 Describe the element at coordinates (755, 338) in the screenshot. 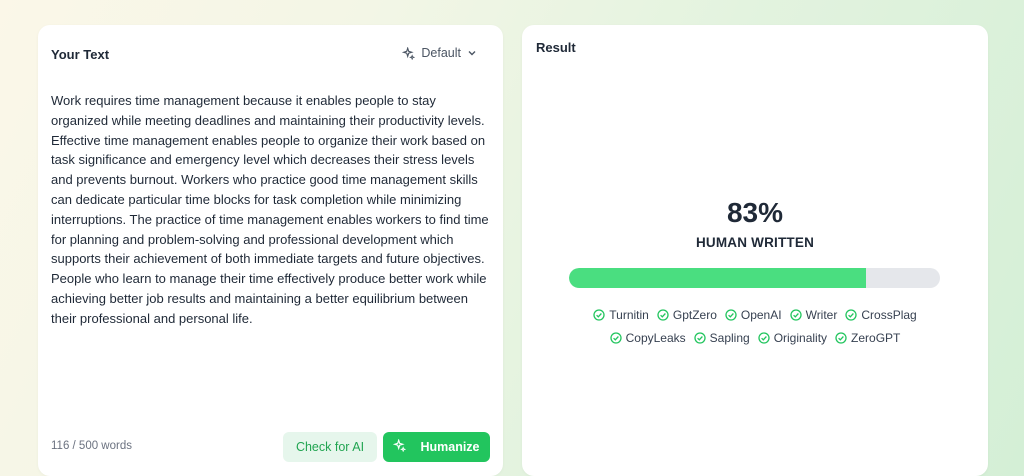

I see `detector-list-row-2: CopyLeaks Sapling Originality ZeroGPT` at that location.